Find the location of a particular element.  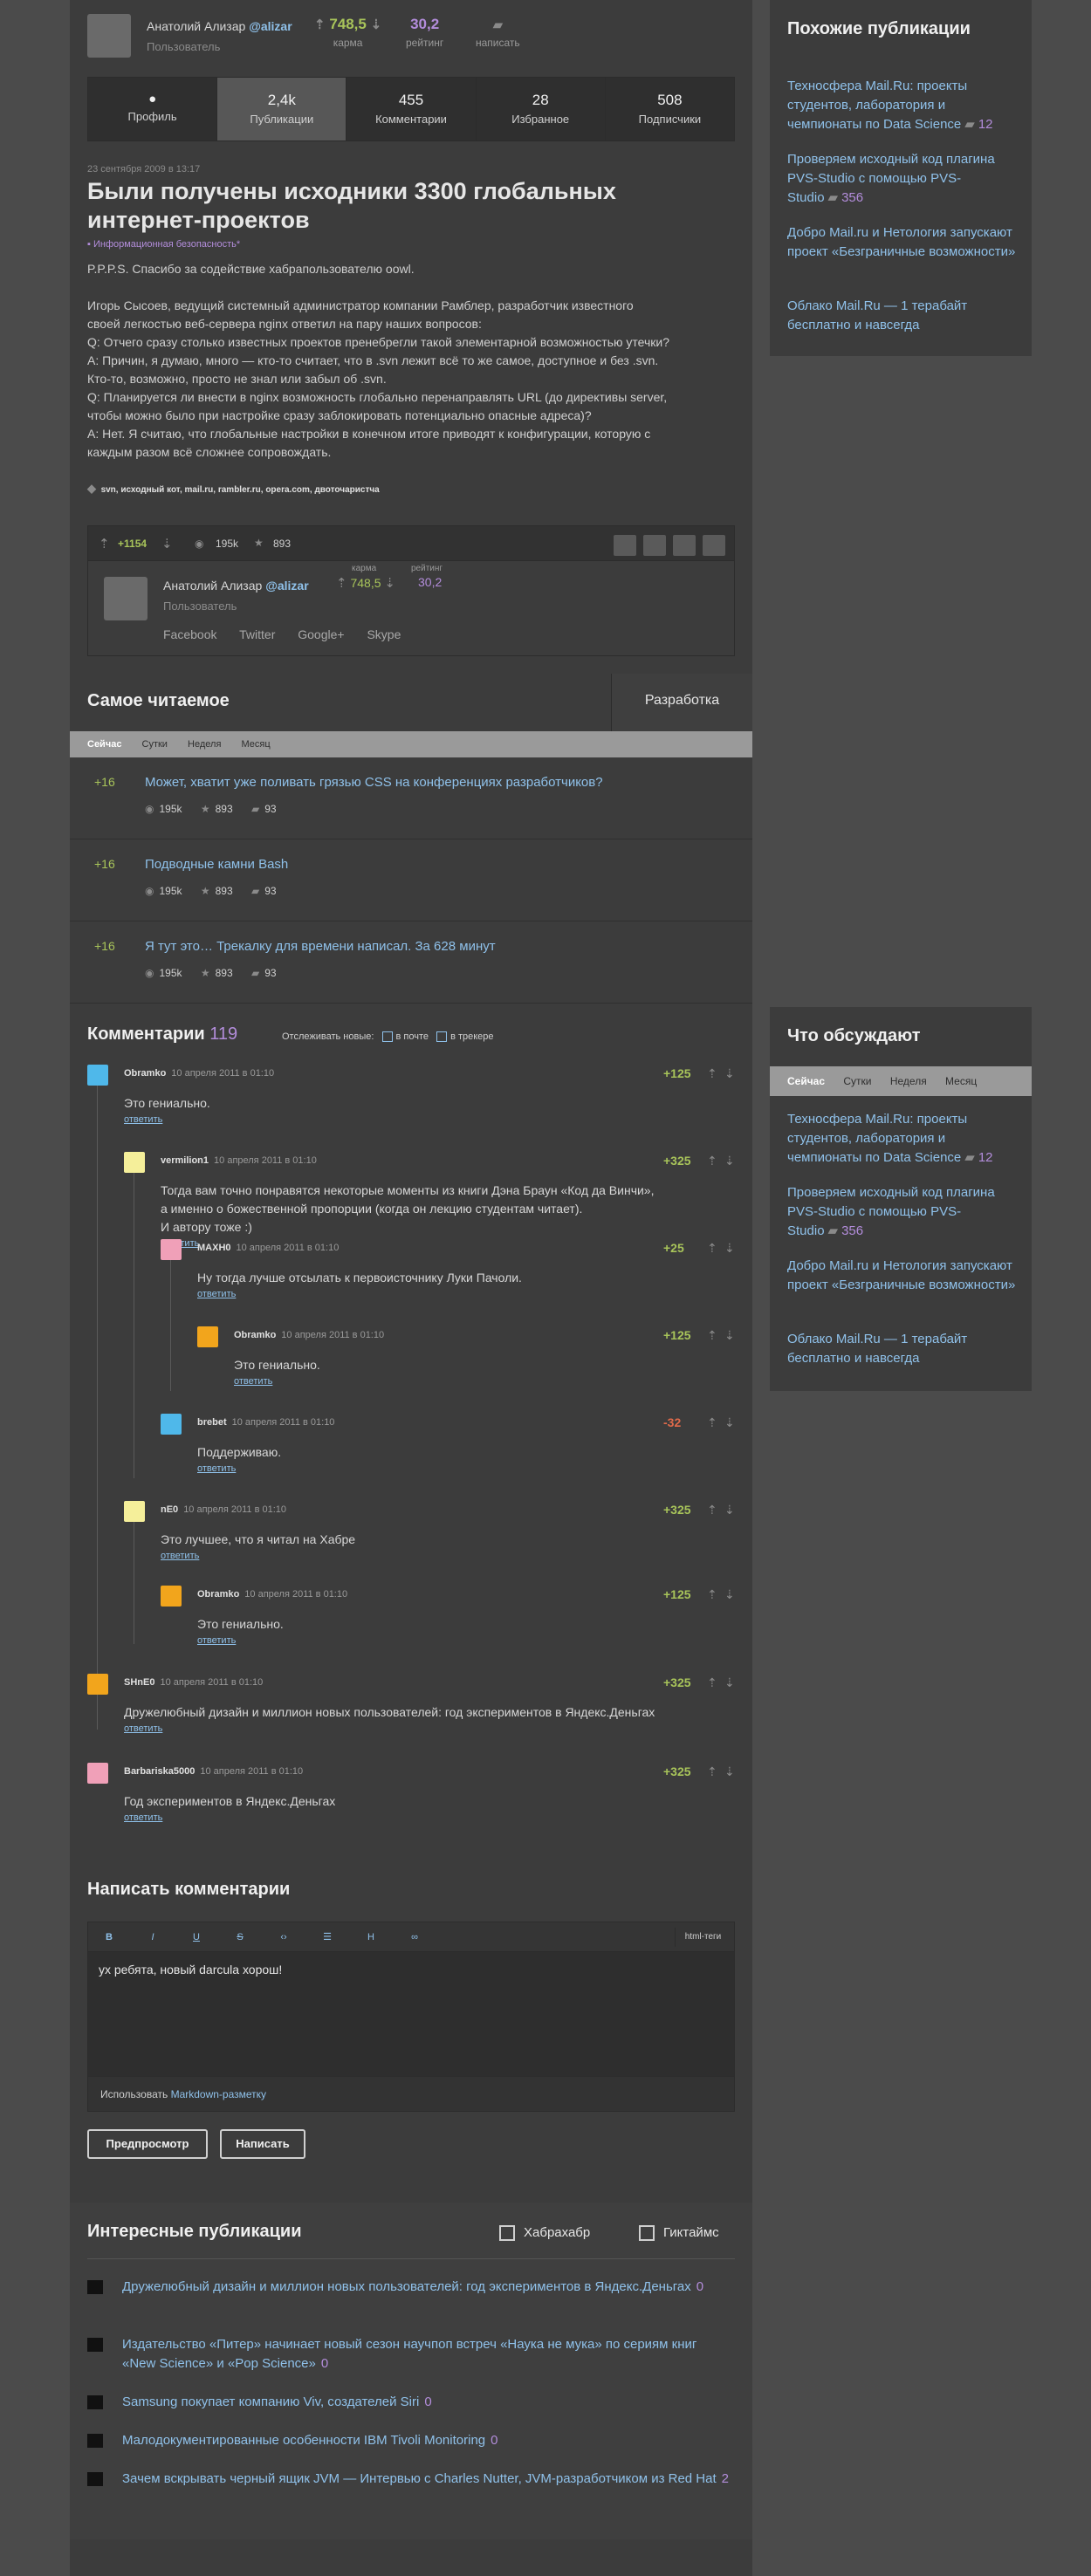

tab-profile: ● Профиль is located at coordinates (153, 109).